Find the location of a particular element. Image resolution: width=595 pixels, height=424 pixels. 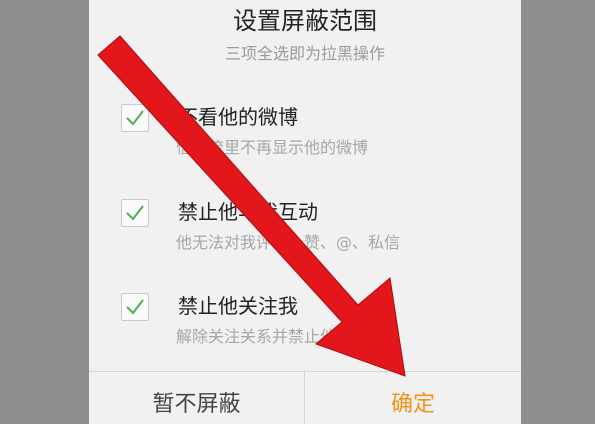

cancel-button: 暂不屏蔽 is located at coordinates (197, 398).